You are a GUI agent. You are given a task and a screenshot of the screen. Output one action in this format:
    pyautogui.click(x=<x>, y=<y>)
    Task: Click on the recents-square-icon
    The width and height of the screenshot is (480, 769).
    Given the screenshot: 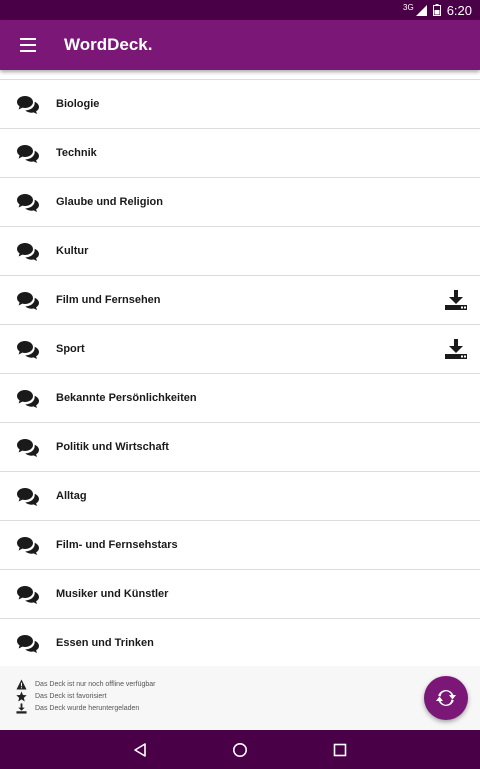 What is the action you would take?
    pyautogui.click(x=340, y=749)
    